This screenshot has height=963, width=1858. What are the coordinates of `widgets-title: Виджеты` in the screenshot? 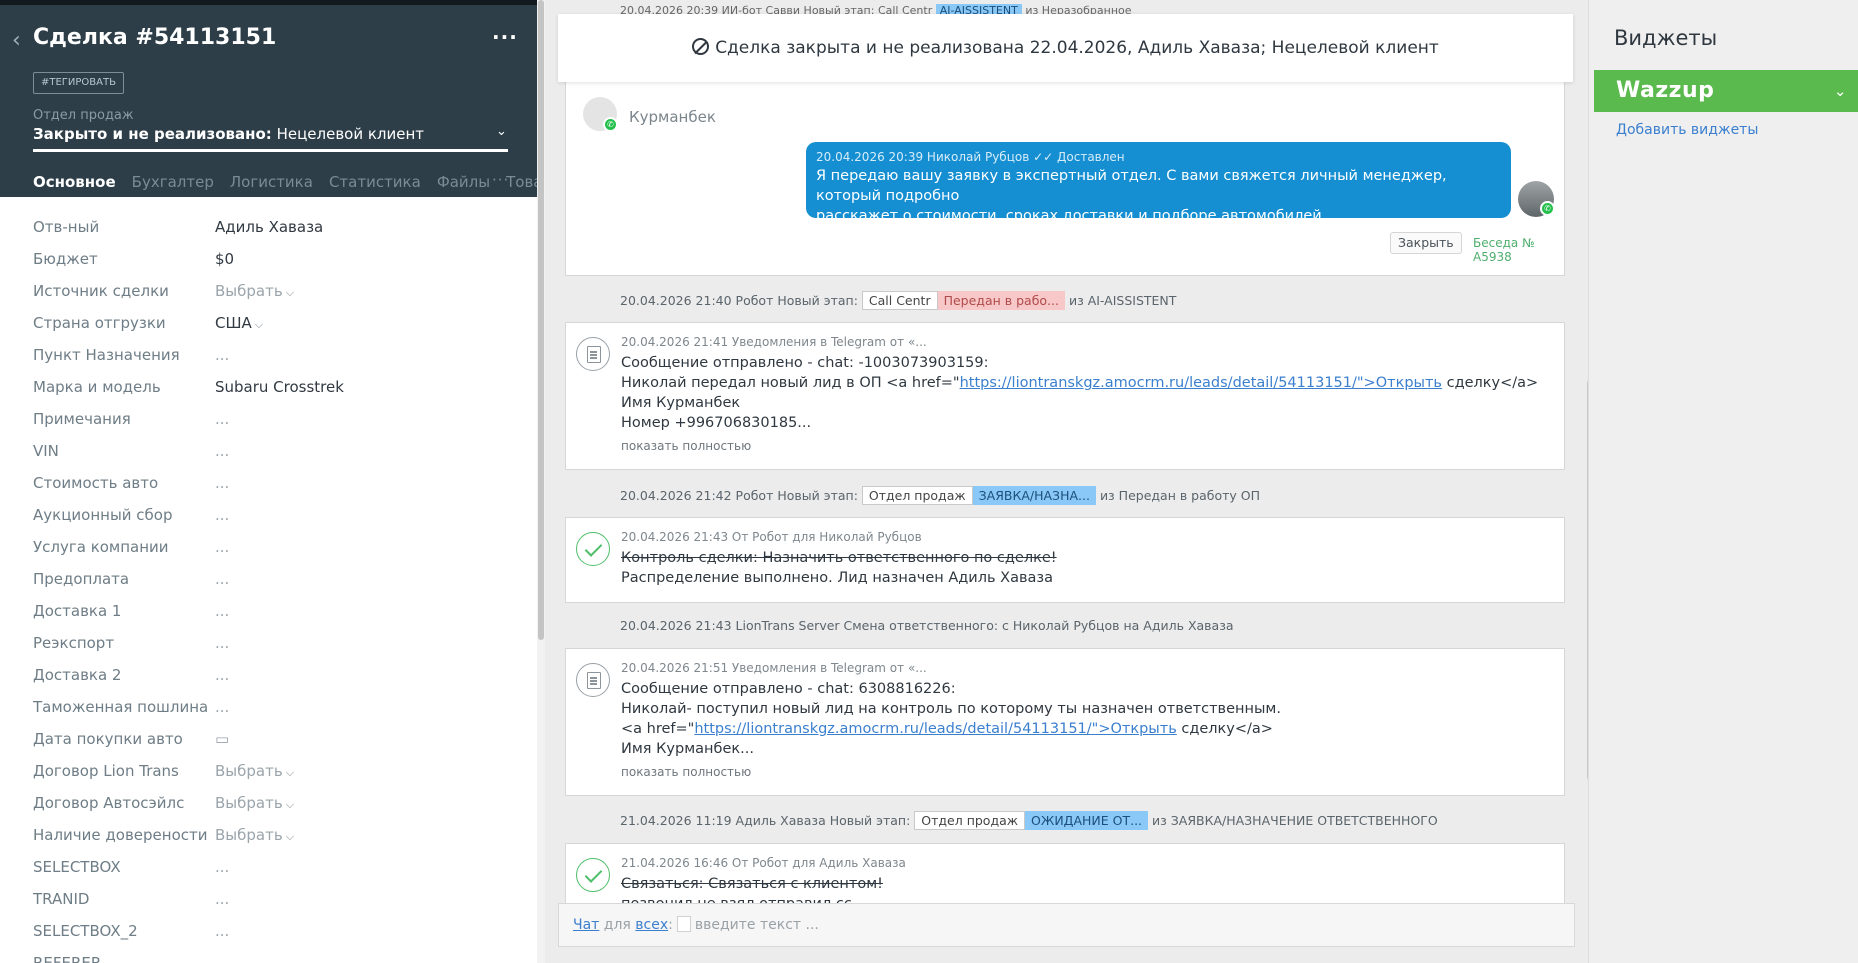 It's located at (1666, 38).